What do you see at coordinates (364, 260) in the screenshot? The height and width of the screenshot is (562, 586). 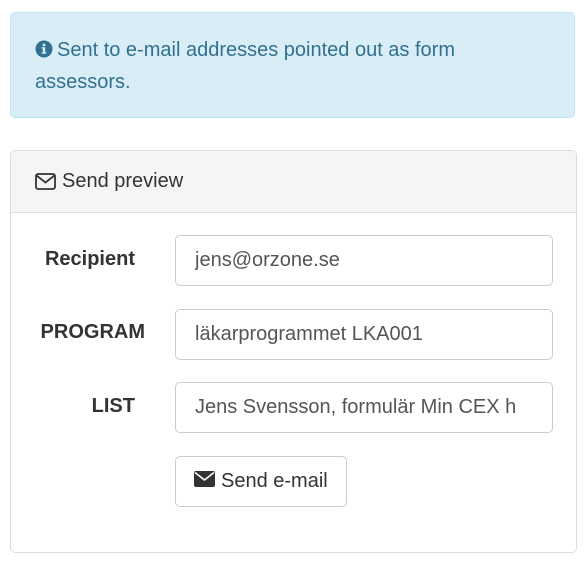 I see `recipient-input` at bounding box center [364, 260].